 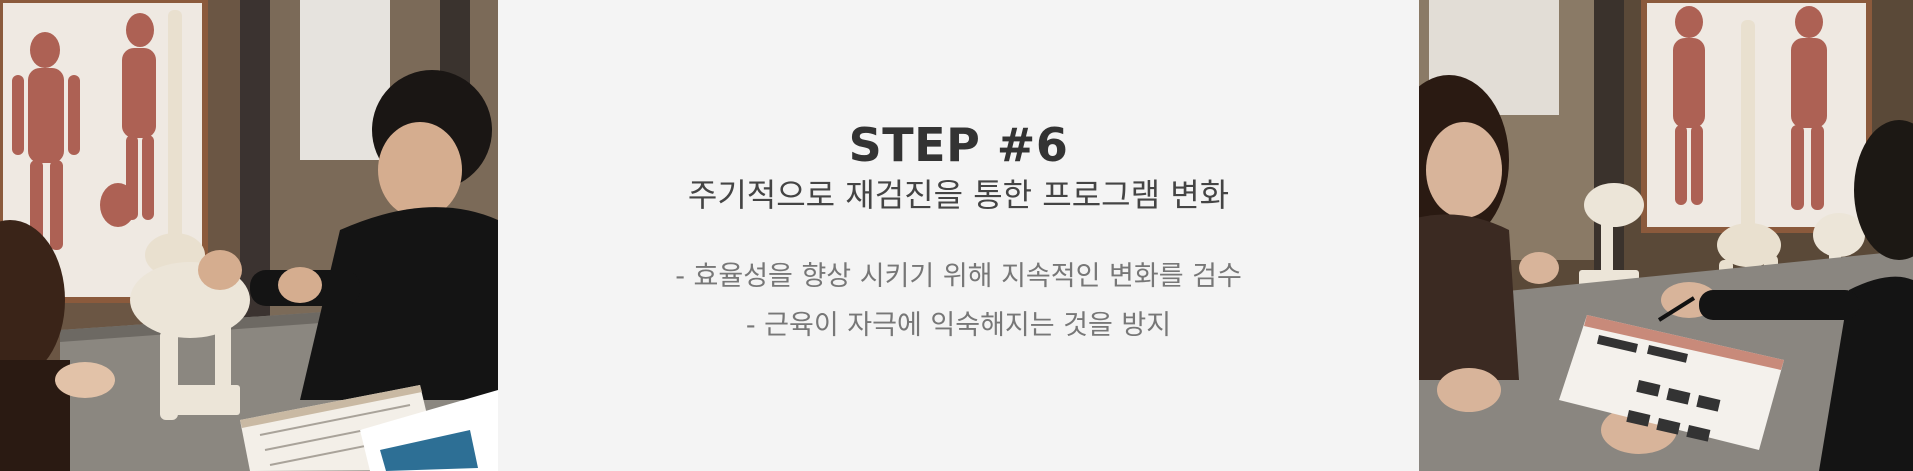 What do you see at coordinates (958, 325) in the screenshot?
I see `step-description-item: - 근육이 자극에 익숙해지는 것을 방지` at bounding box center [958, 325].